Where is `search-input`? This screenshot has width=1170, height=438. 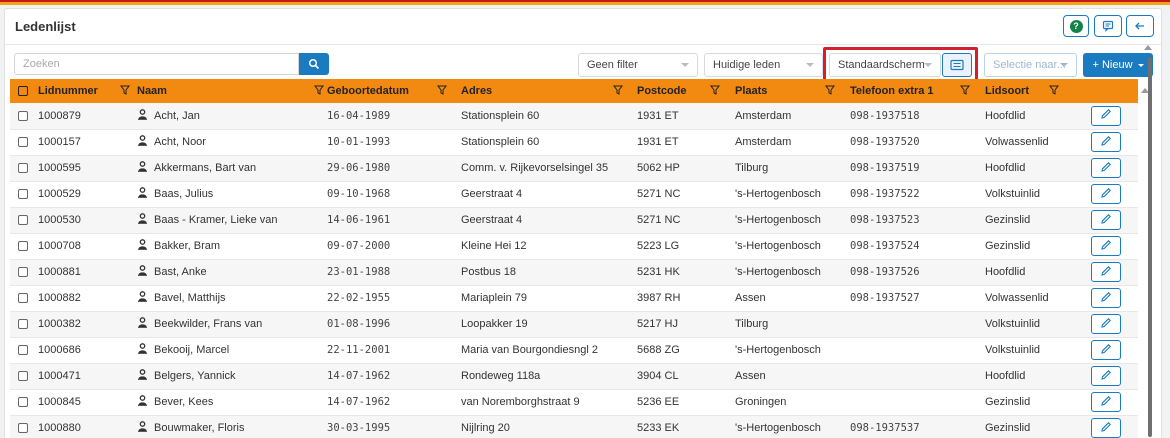
search-input is located at coordinates (156, 64).